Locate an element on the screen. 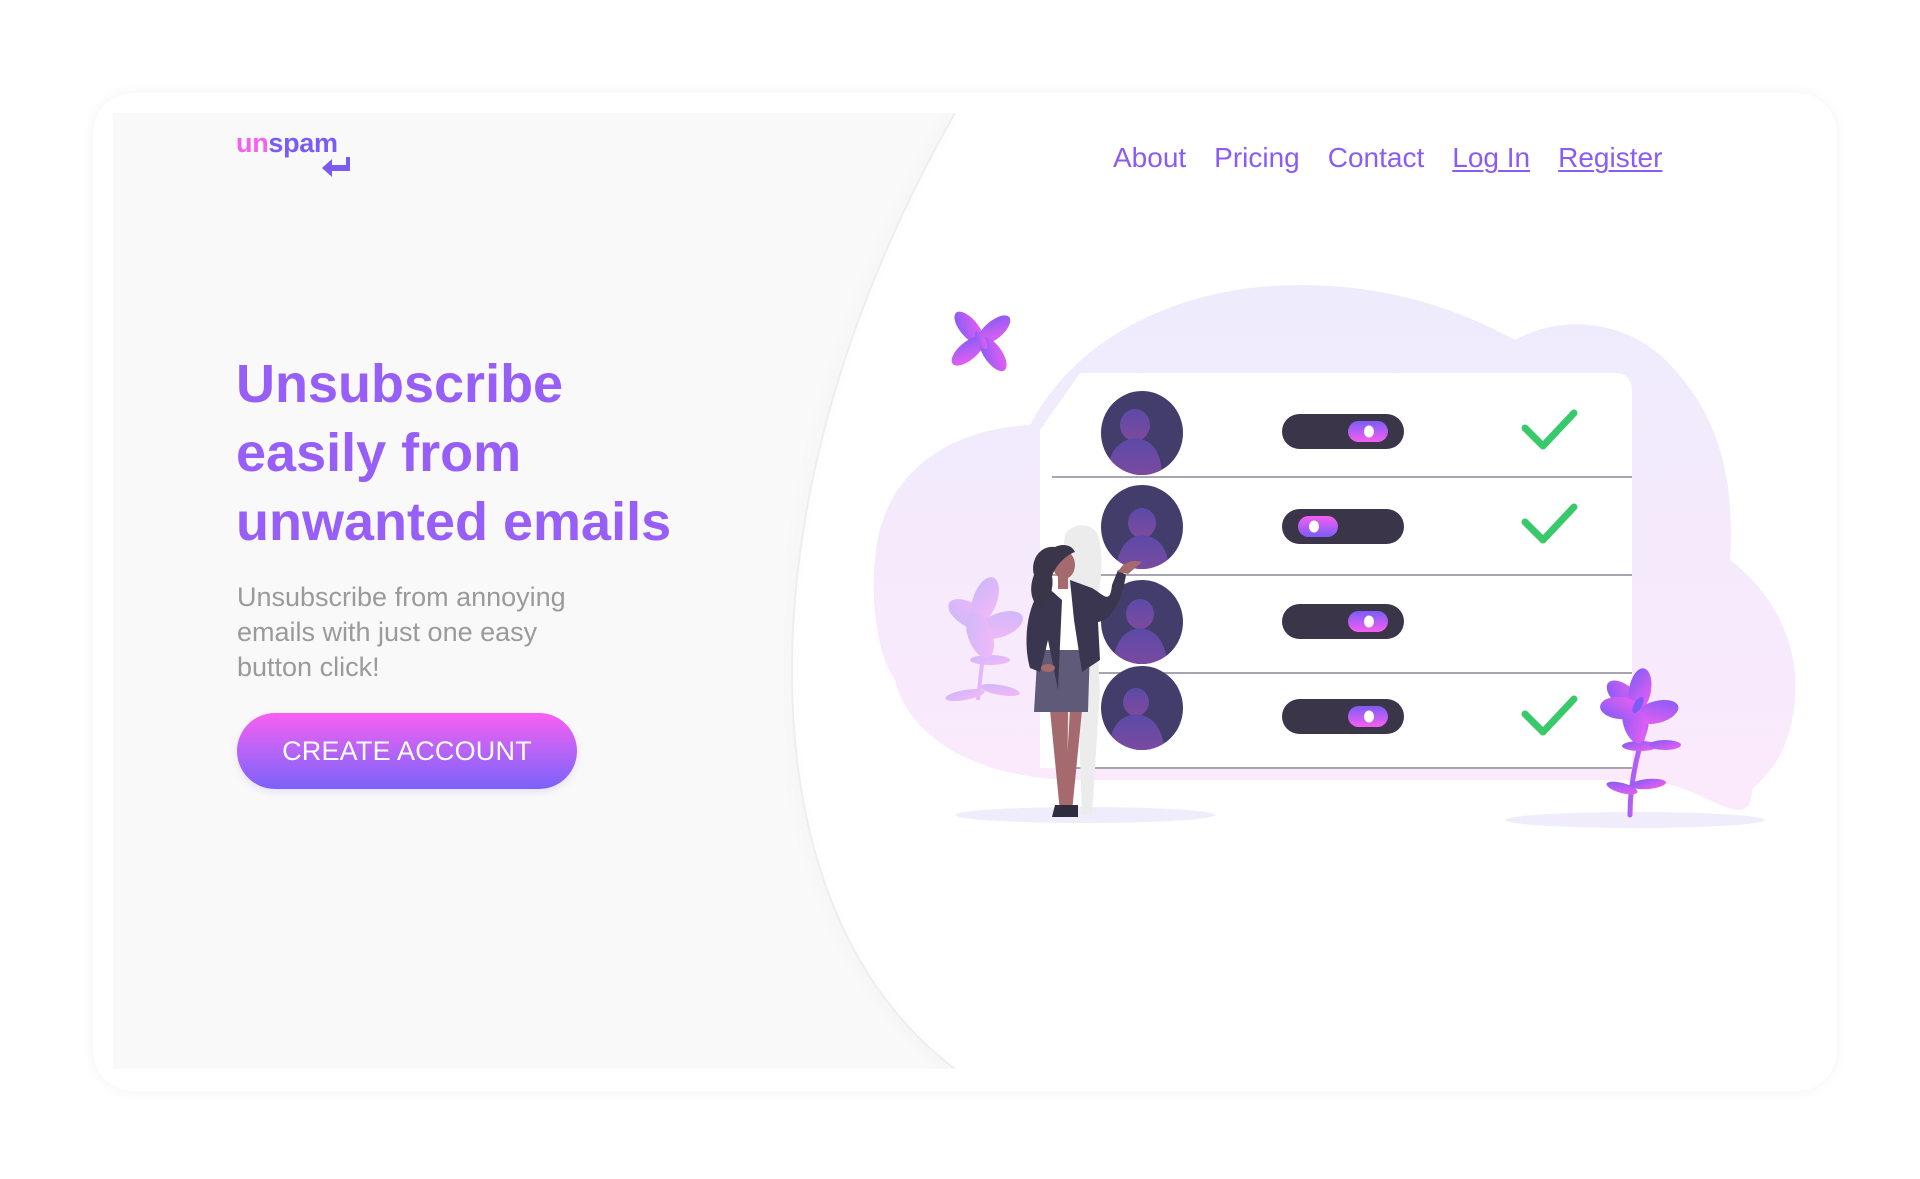 The height and width of the screenshot is (1179, 1920). butterfly-icon is located at coordinates (981, 341).